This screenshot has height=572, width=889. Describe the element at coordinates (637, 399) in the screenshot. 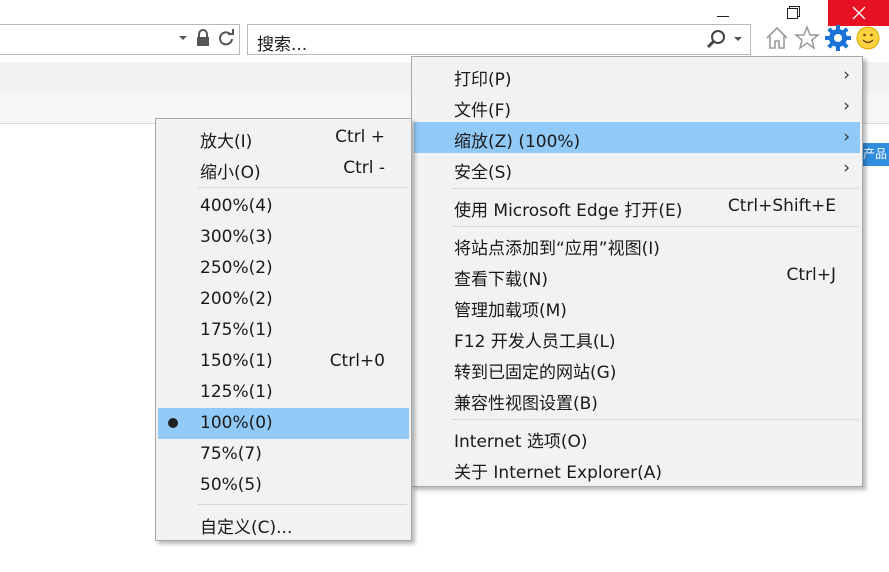

I see `menu-item-compat-view: 兼容性视图设置(B)` at that location.